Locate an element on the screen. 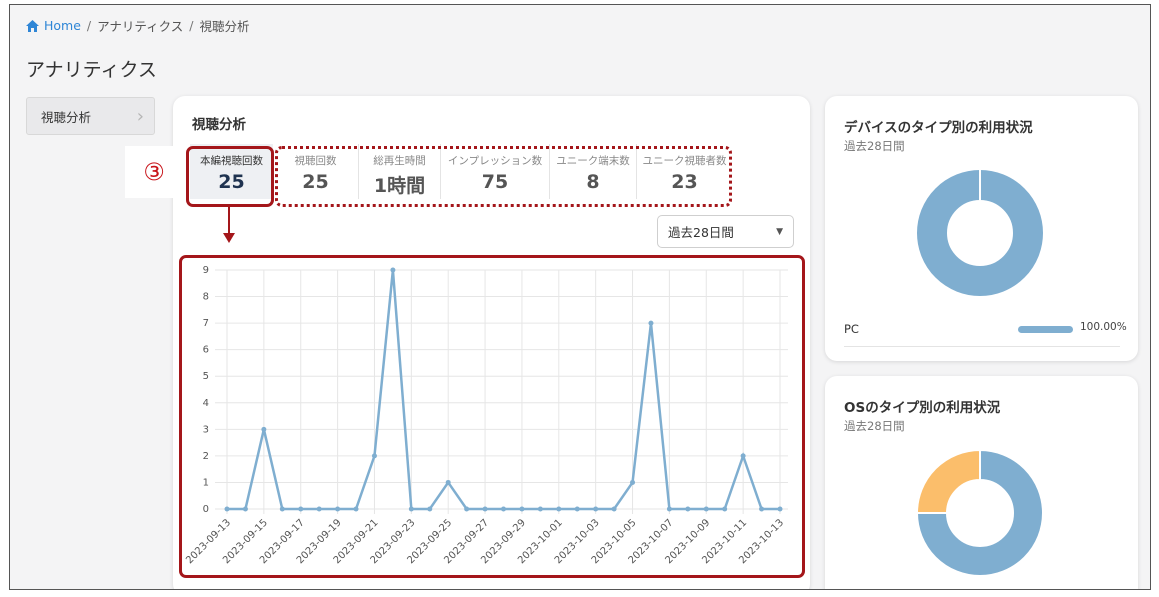  subnav-item-label: 視聴分析 is located at coordinates (66, 117).